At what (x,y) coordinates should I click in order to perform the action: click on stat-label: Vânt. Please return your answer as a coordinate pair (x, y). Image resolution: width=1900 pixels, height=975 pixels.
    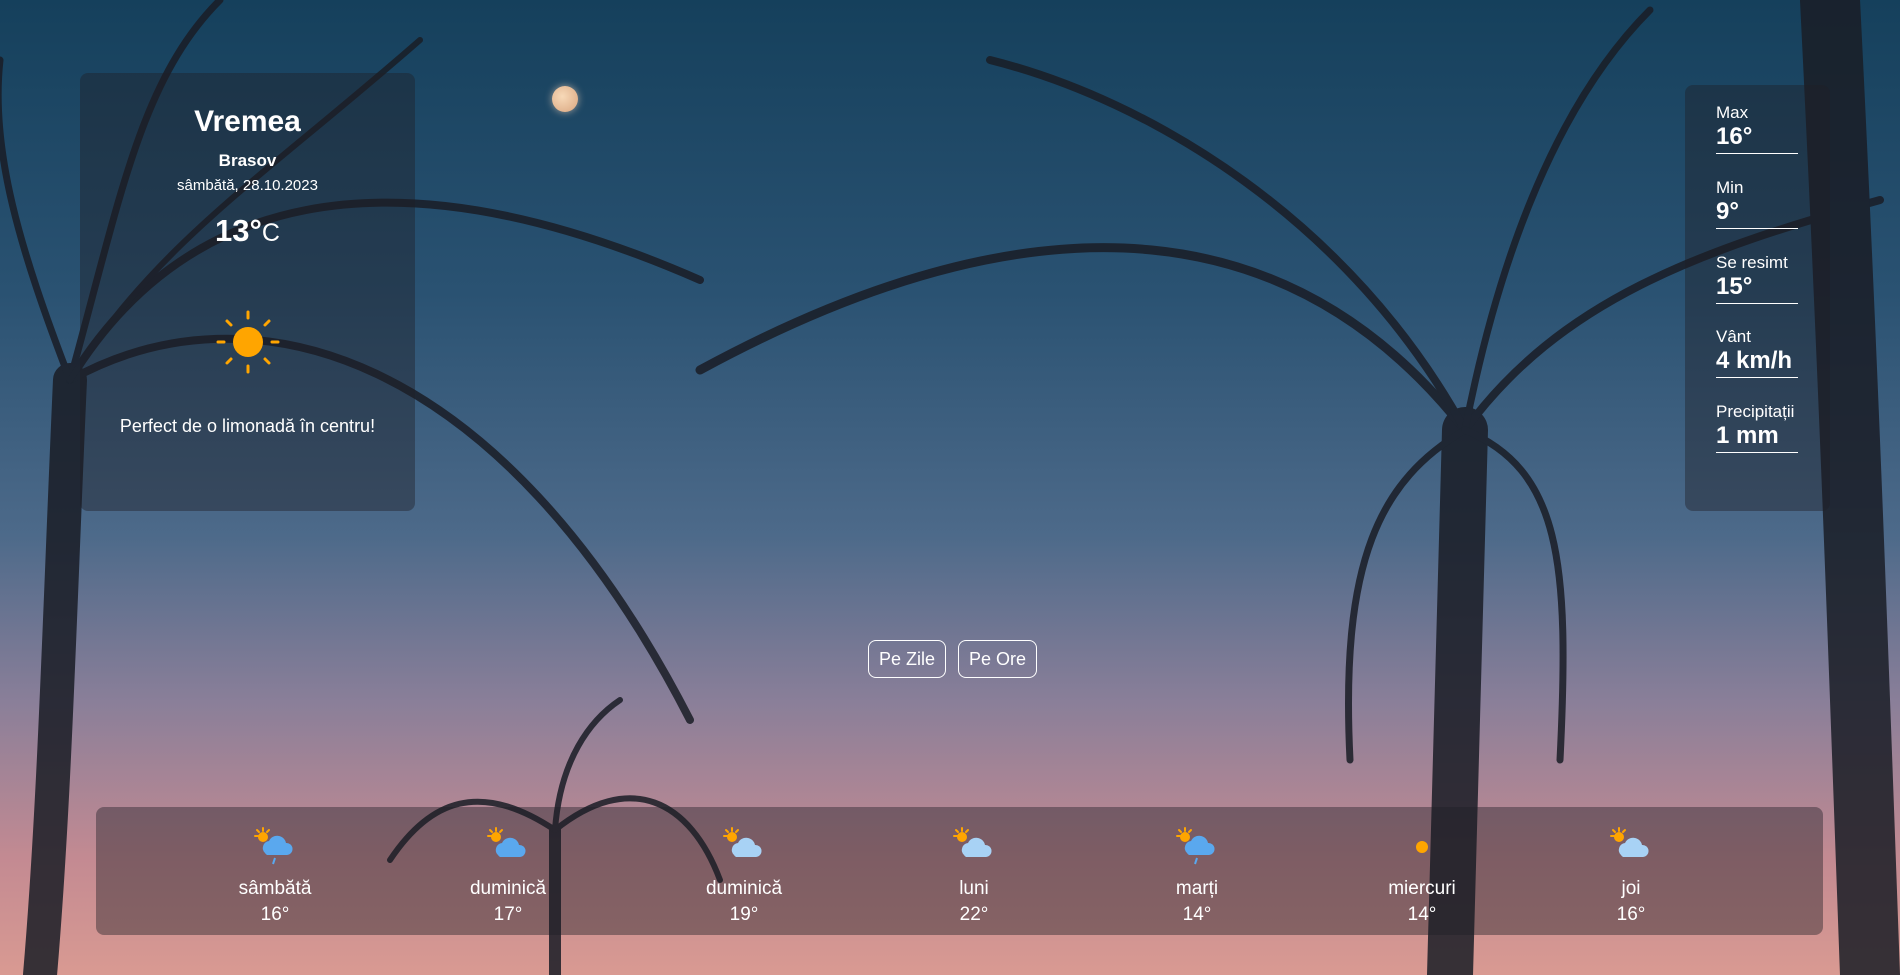
    Looking at the image, I should click on (1733, 336).